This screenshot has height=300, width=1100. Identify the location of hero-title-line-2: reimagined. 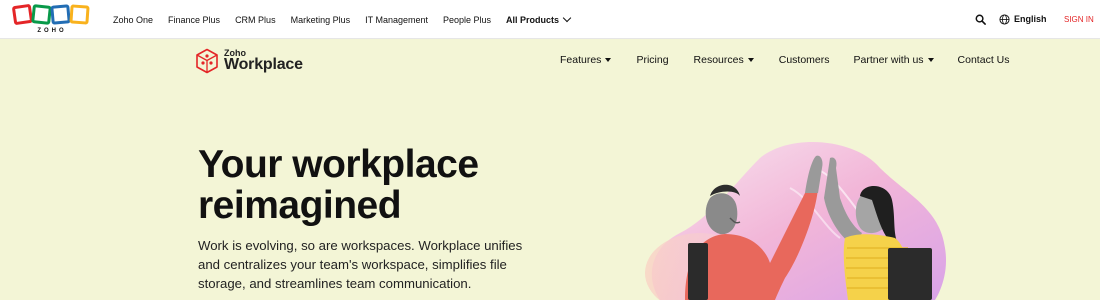
(300, 205).